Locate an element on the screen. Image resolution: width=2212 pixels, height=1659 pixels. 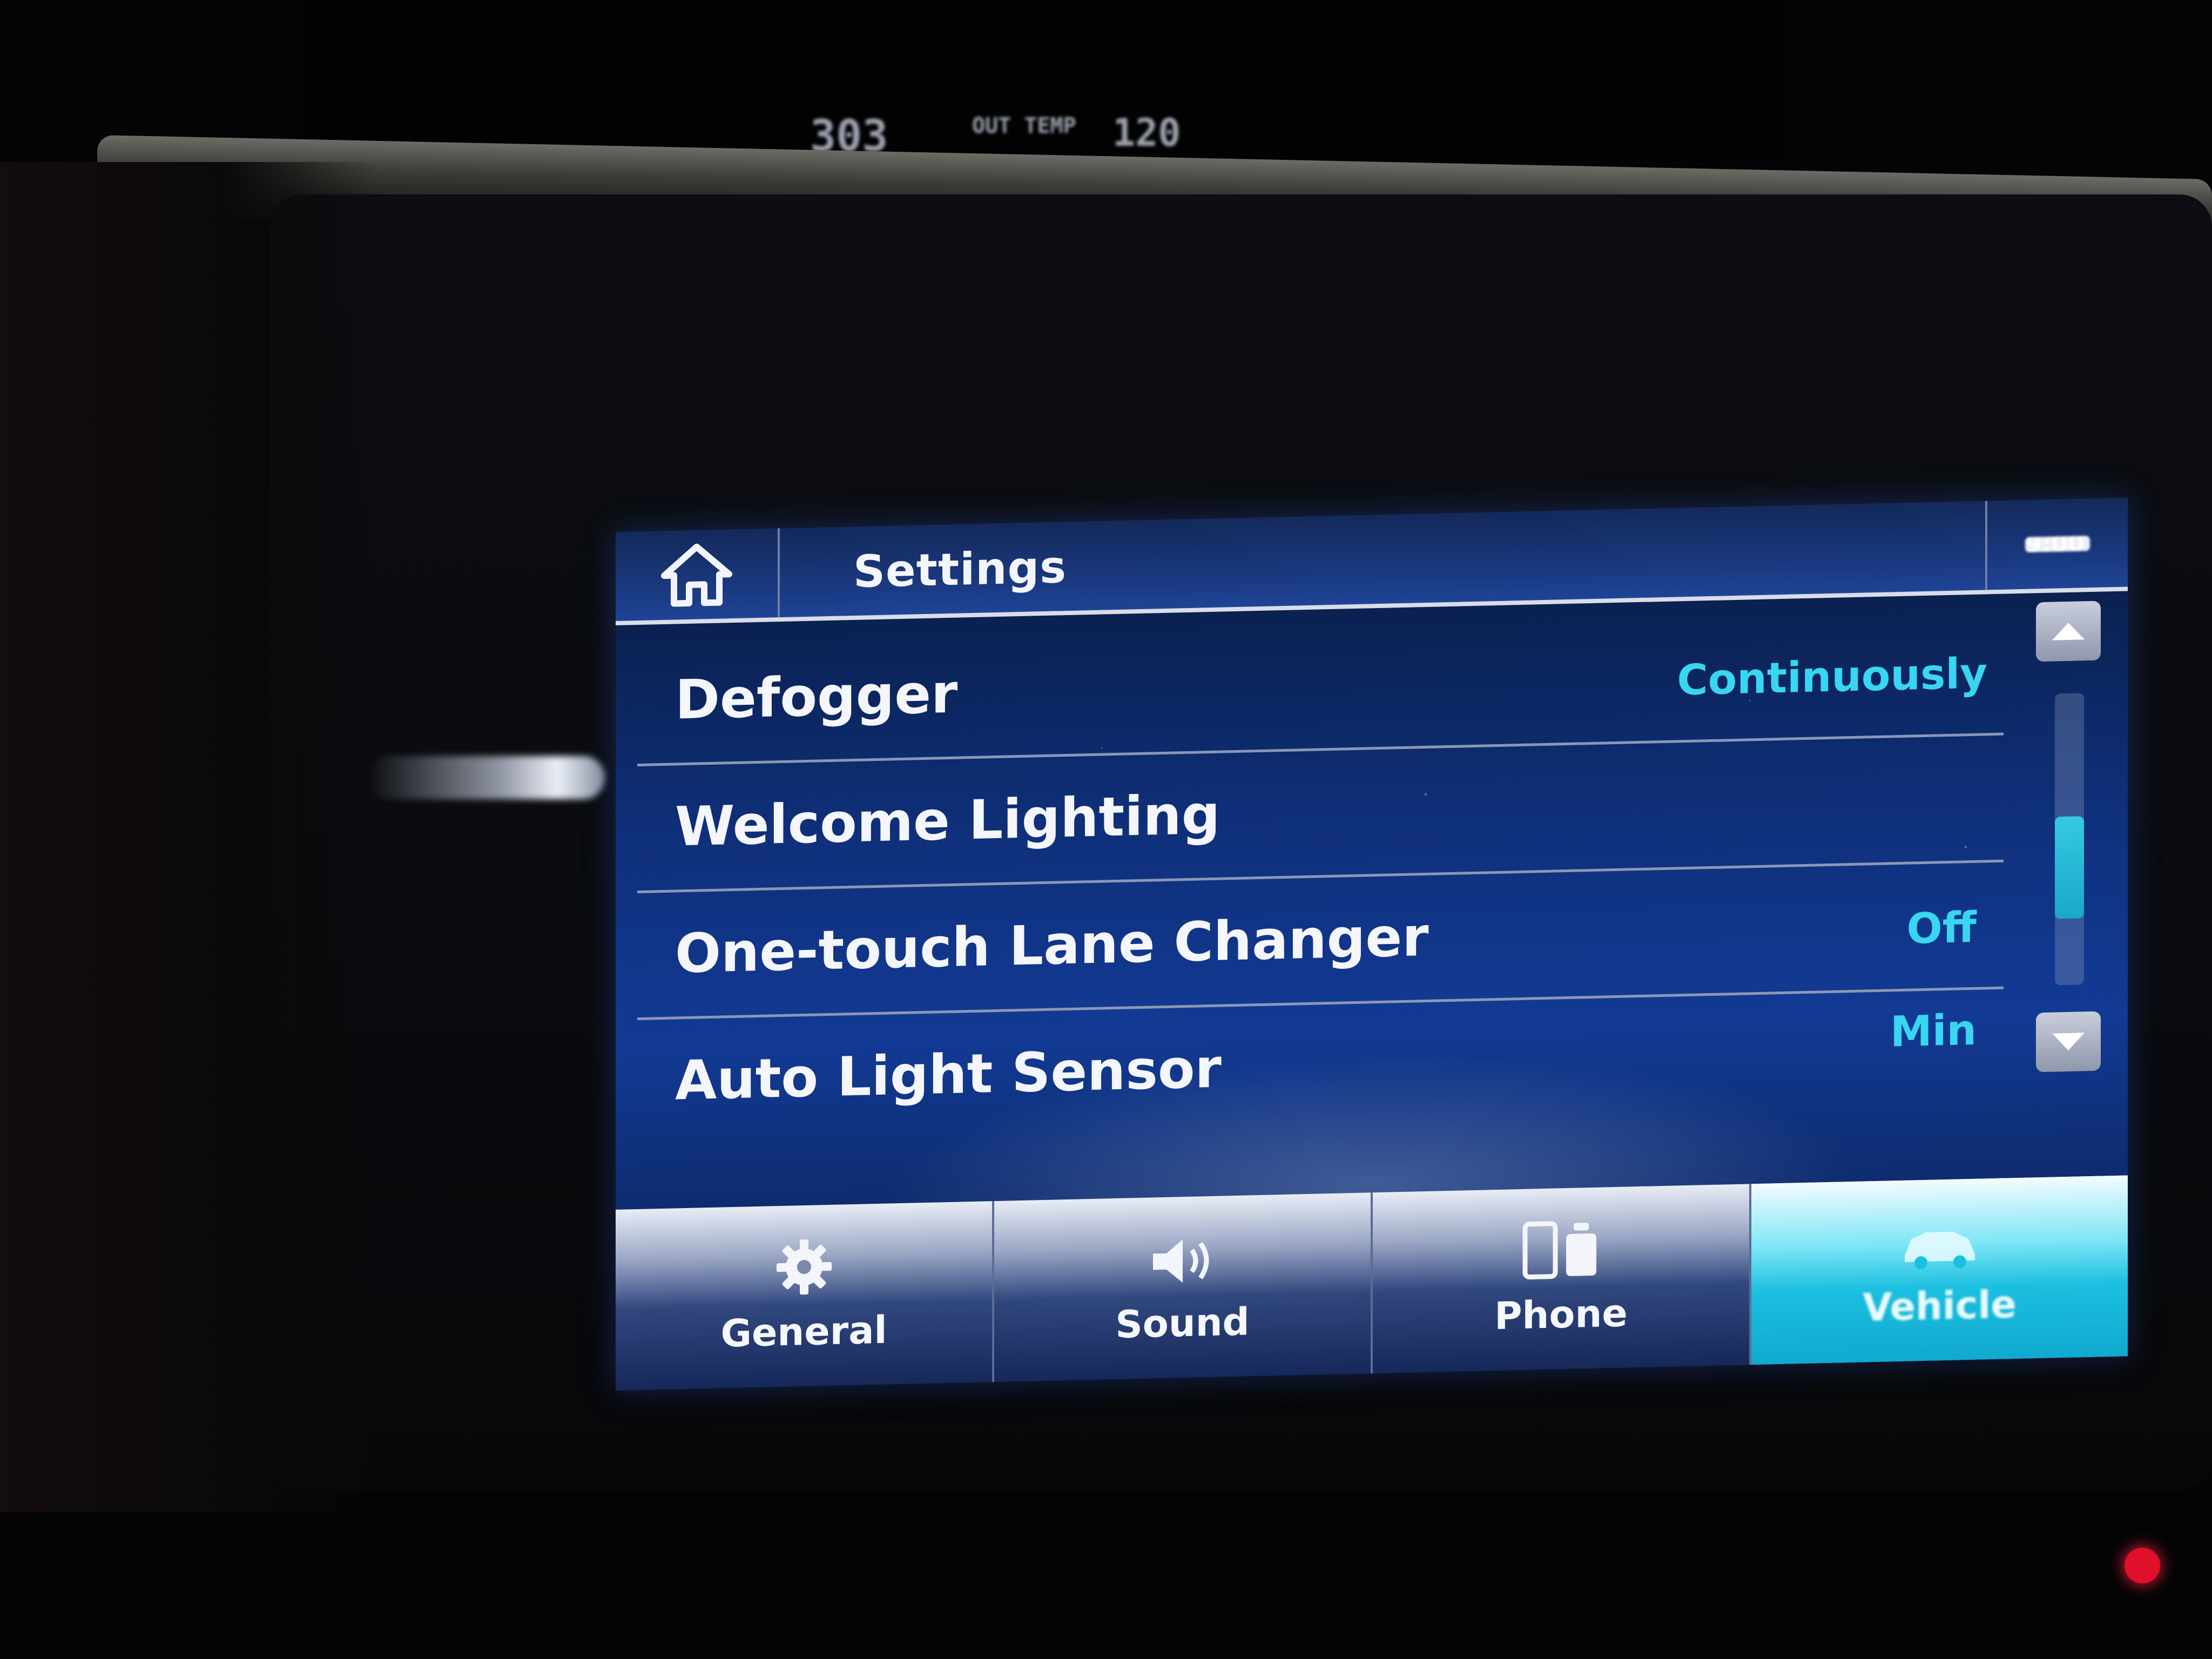
clock: 9:00 is located at coordinates (2057, 543).